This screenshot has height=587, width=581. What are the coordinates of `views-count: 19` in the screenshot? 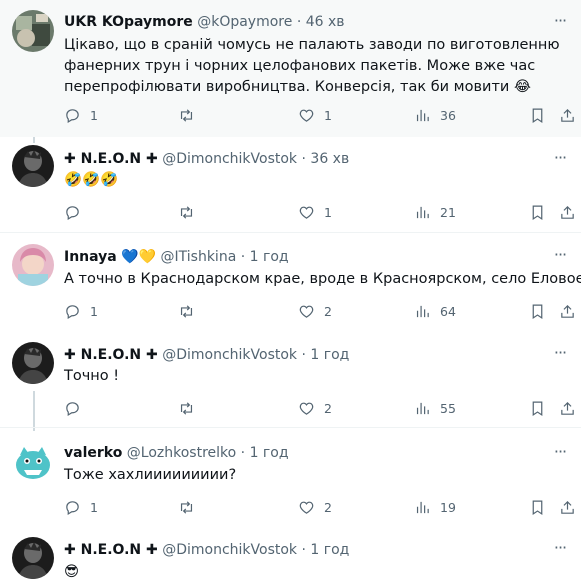 It's located at (448, 507).